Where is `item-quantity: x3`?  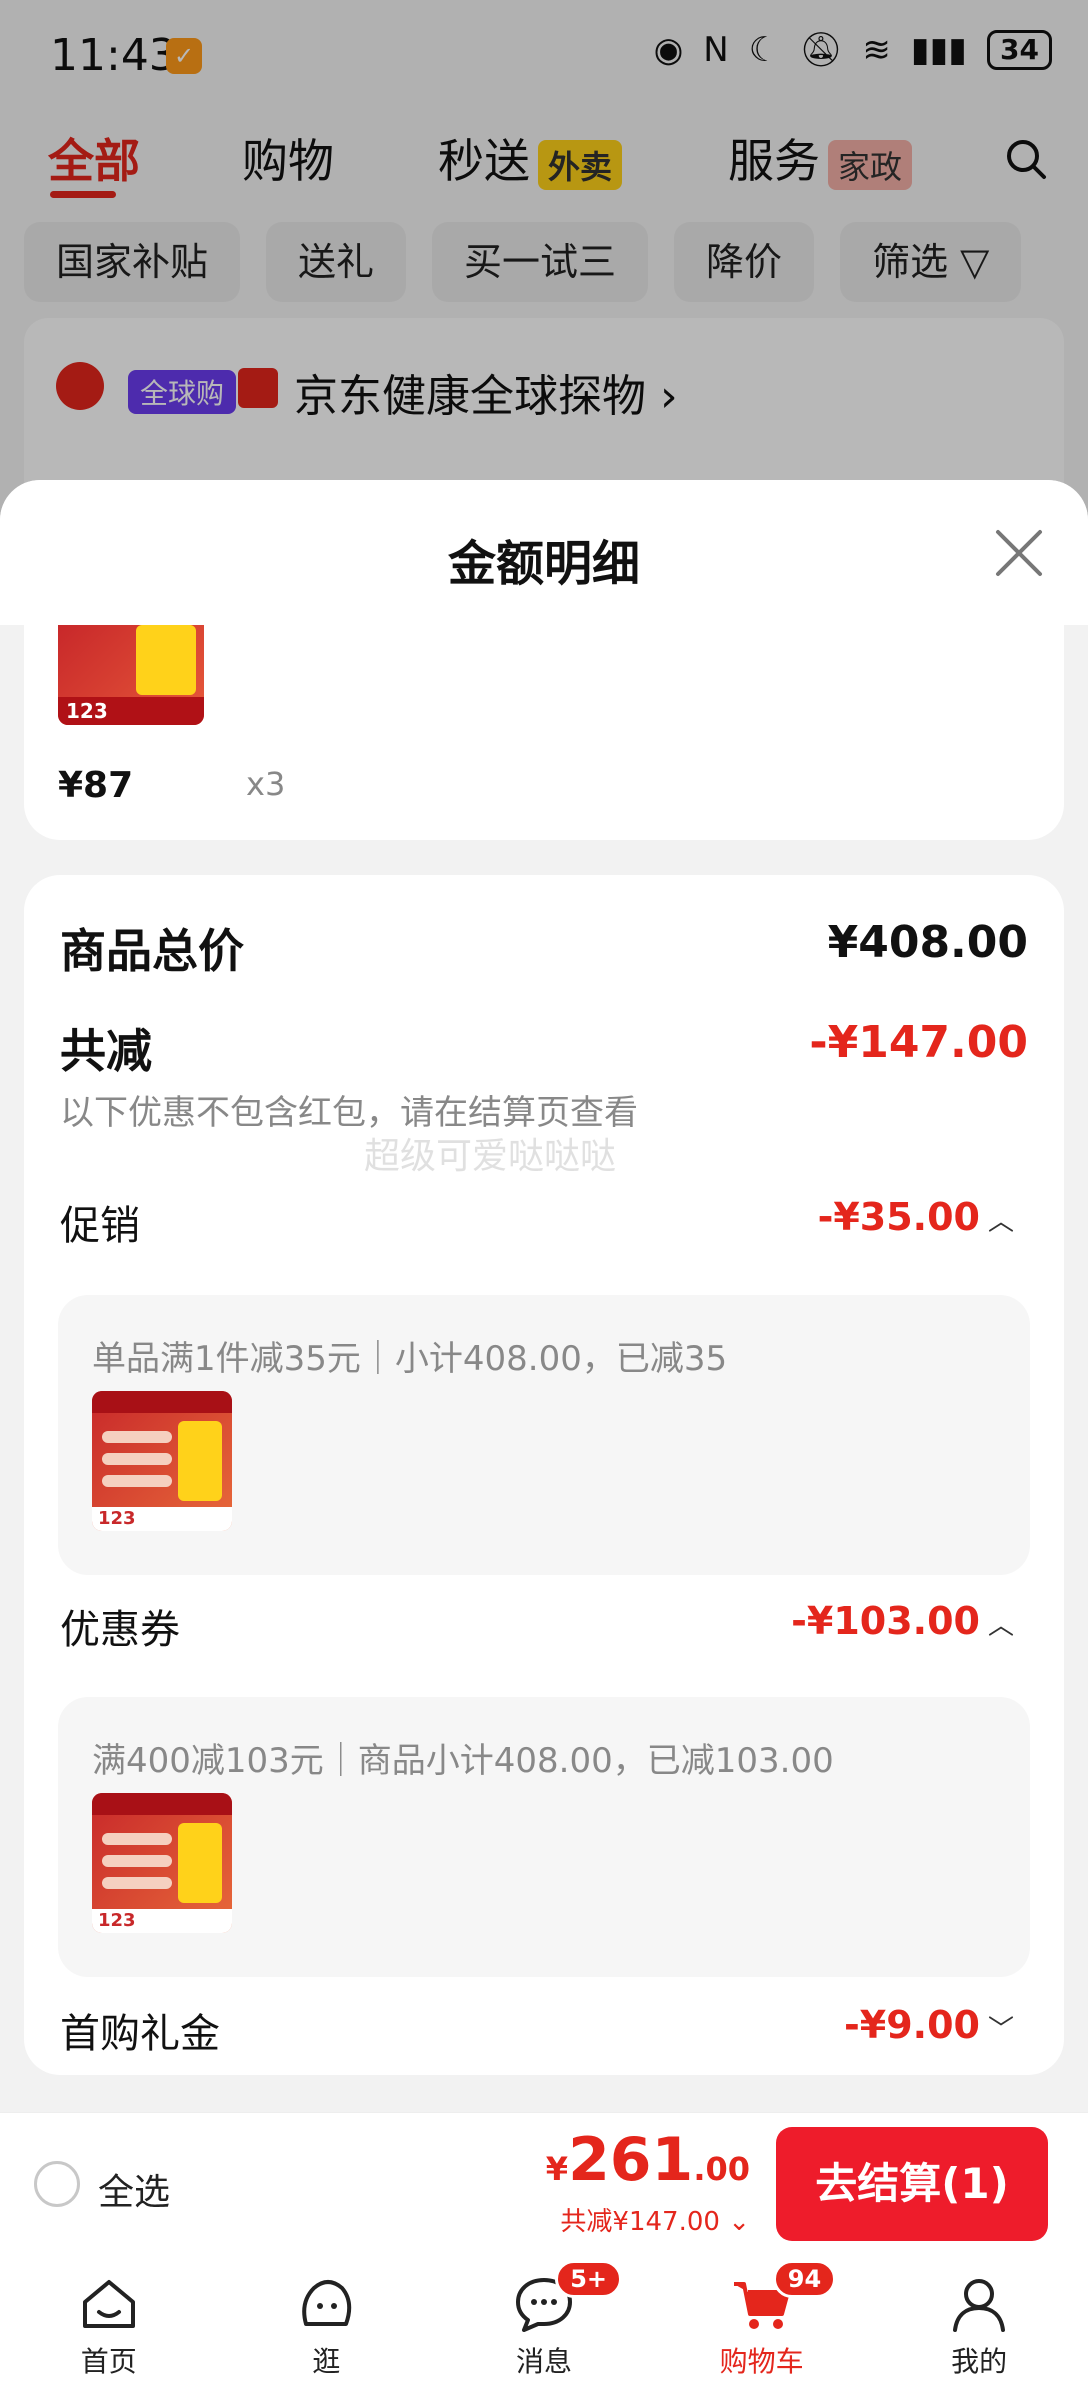
item-quantity: x3 is located at coordinates (266, 784).